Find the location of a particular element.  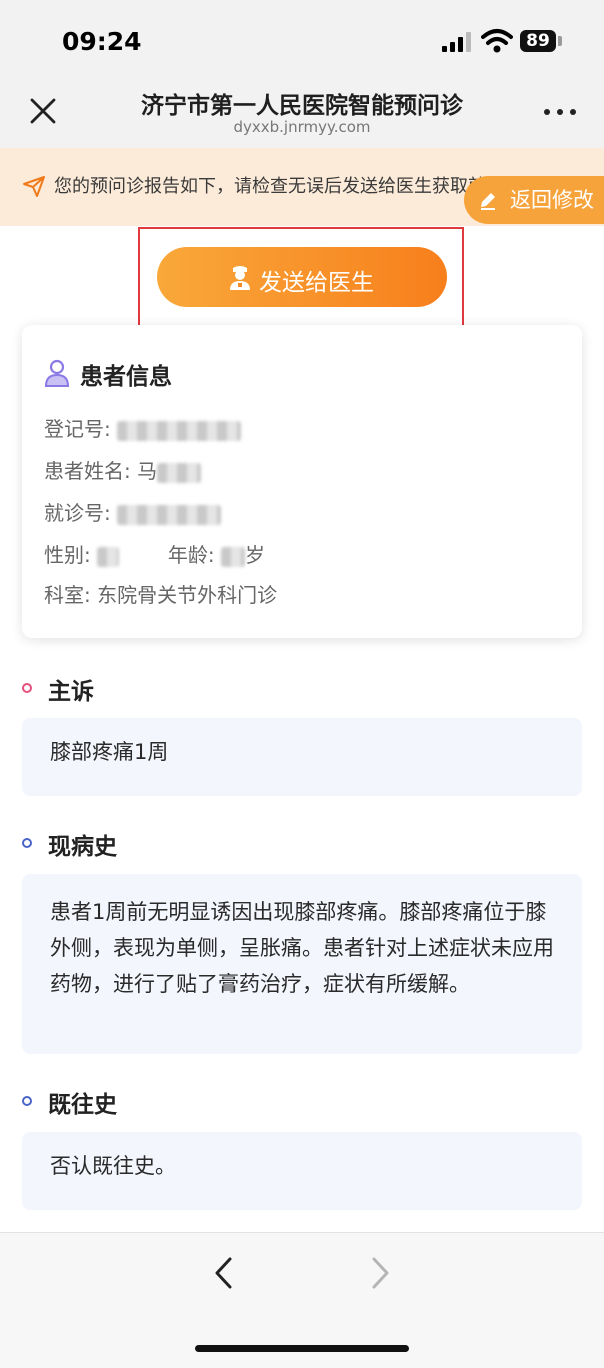

visit-number-row: 就诊号: is located at coordinates (133, 511).